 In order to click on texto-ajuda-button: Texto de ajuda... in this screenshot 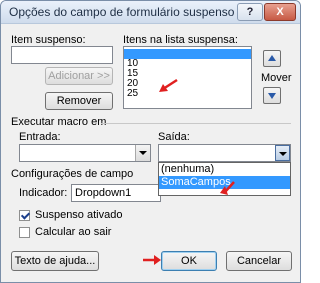, I will do `click(55, 261)`.